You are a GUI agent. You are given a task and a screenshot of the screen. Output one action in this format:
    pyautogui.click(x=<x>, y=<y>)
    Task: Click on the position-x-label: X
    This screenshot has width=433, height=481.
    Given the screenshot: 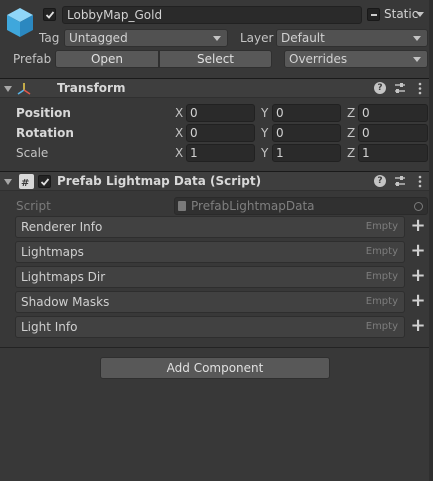 What is the action you would take?
    pyautogui.click(x=179, y=113)
    